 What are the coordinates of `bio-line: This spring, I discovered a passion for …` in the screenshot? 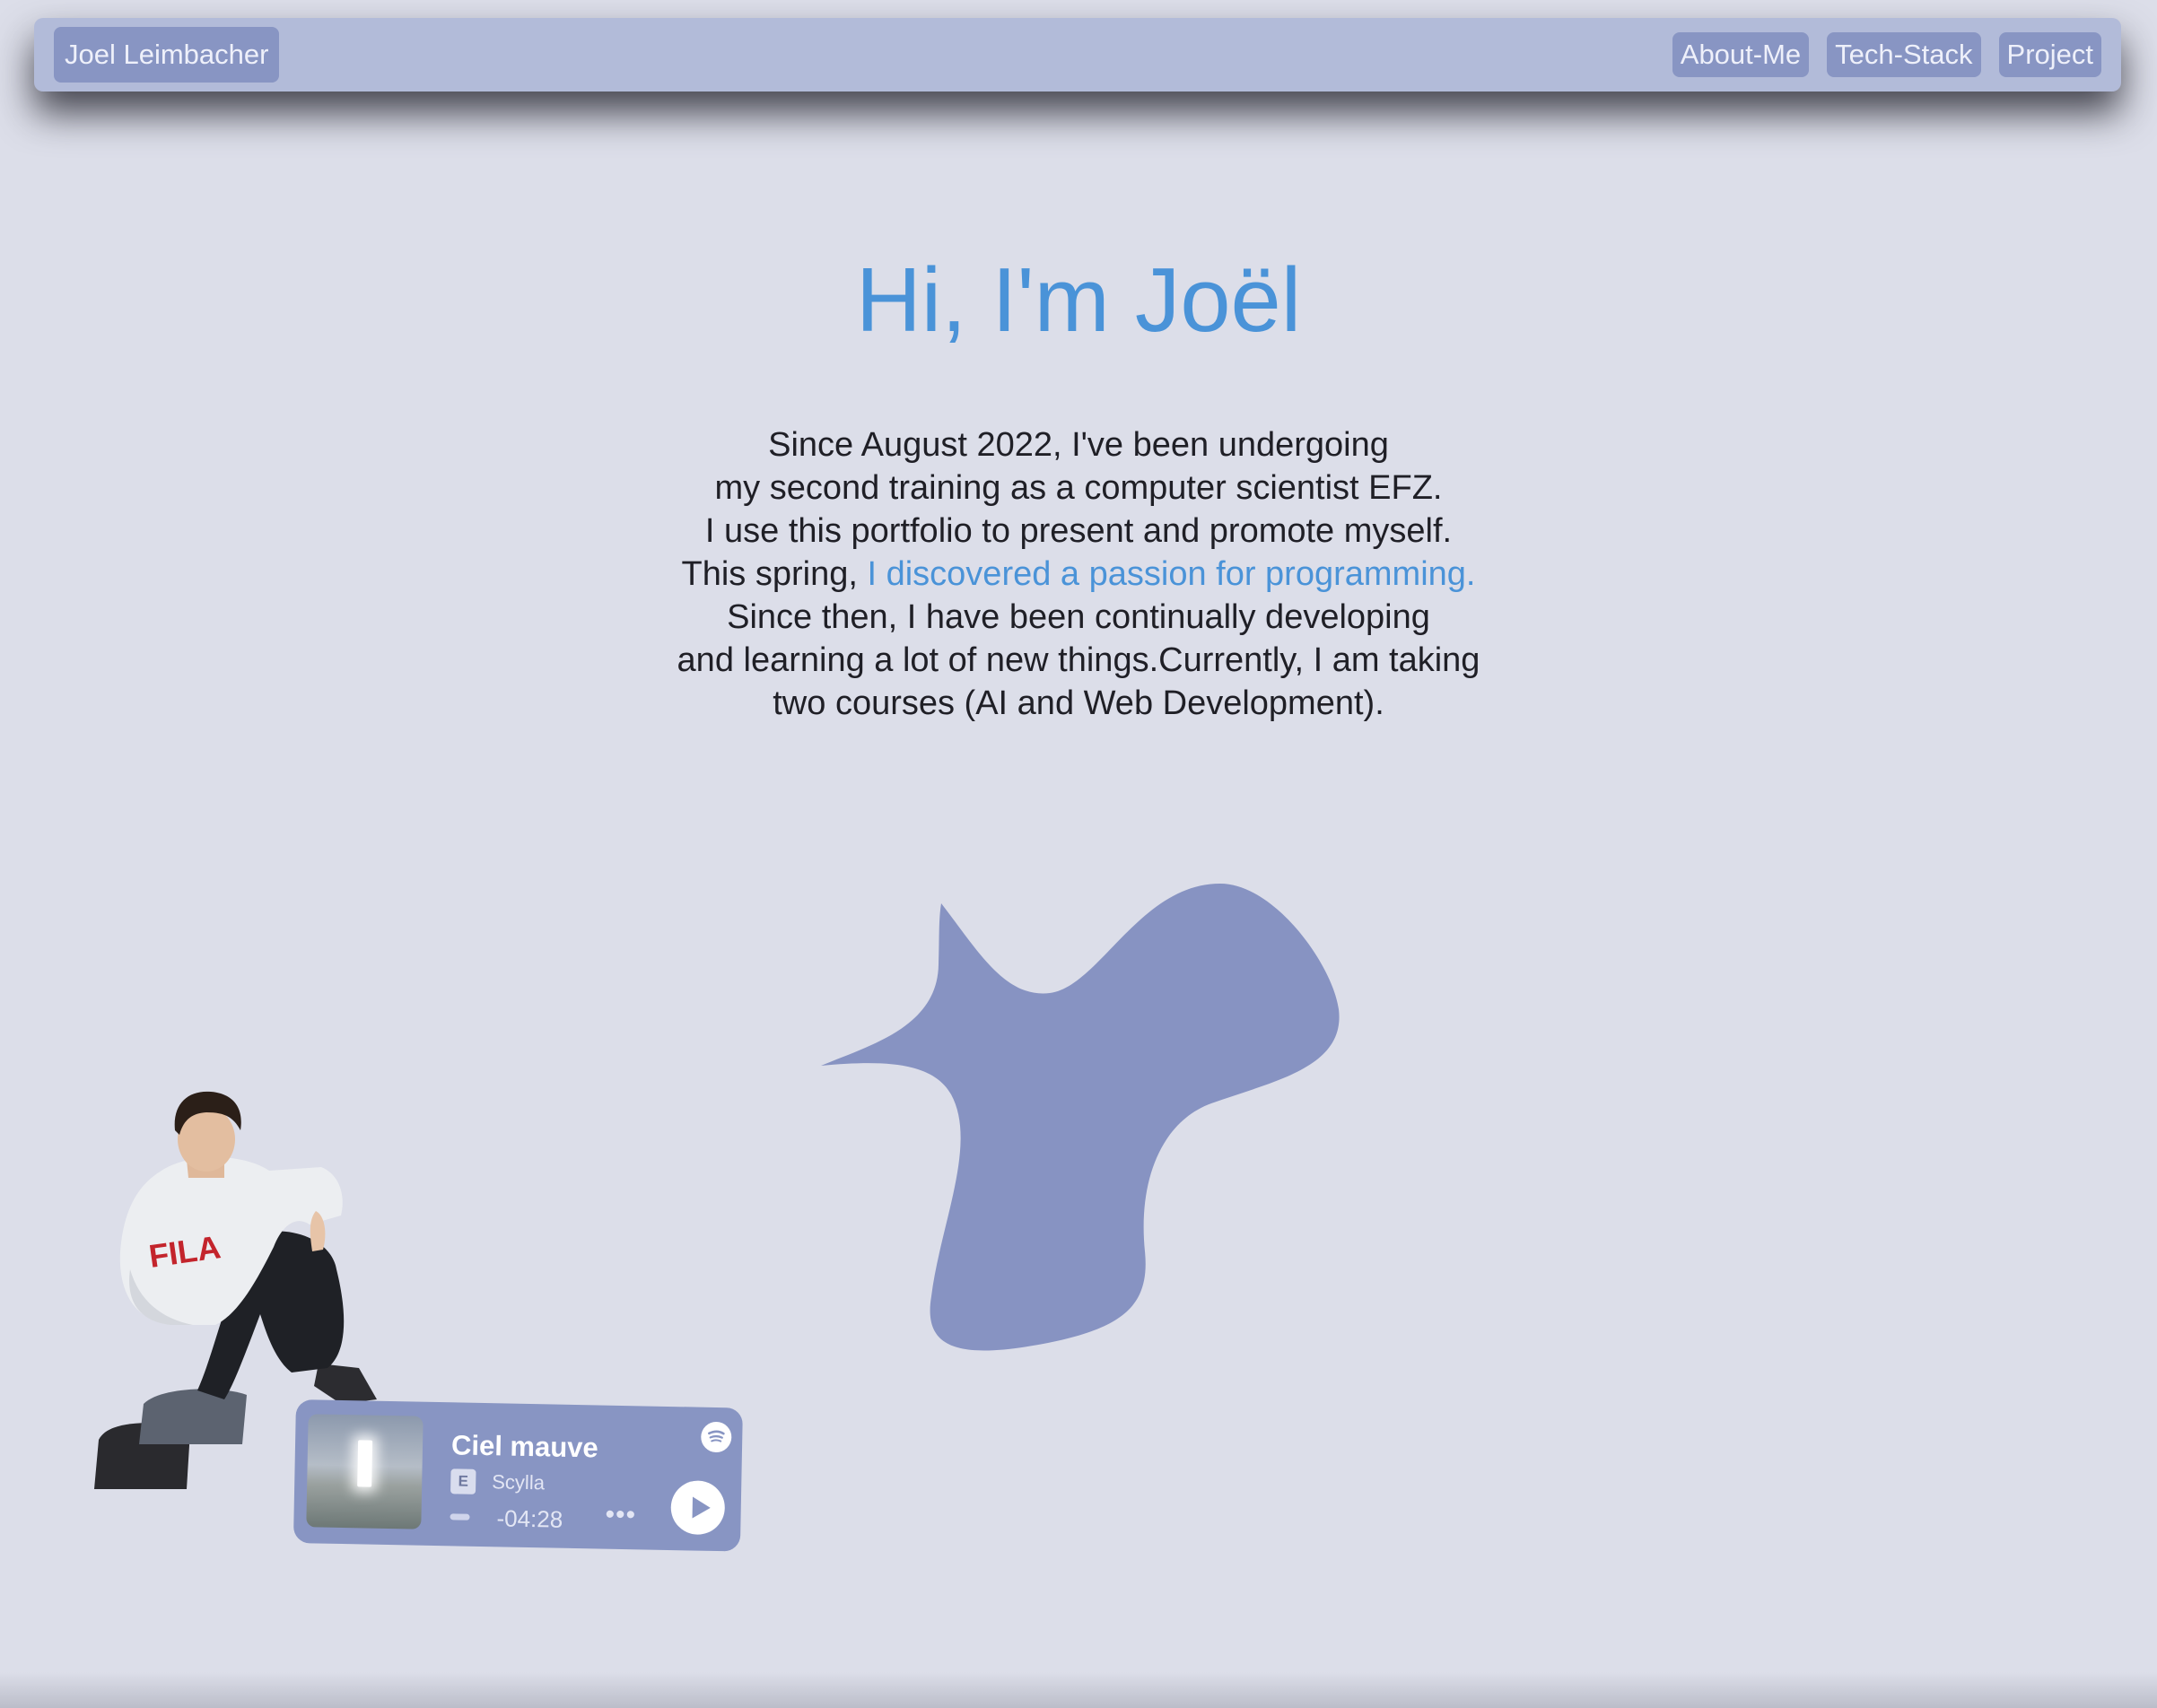 It's located at (1078, 574).